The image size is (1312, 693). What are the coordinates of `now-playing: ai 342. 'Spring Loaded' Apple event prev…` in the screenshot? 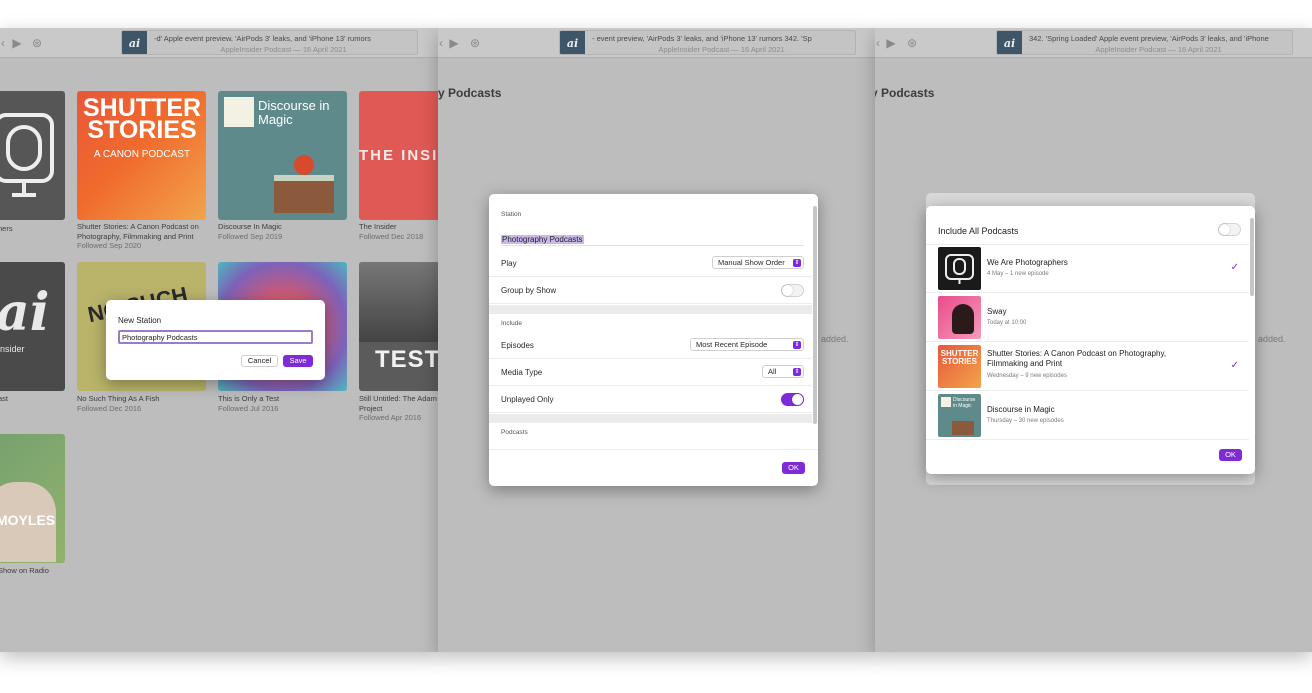 It's located at (1144, 42).